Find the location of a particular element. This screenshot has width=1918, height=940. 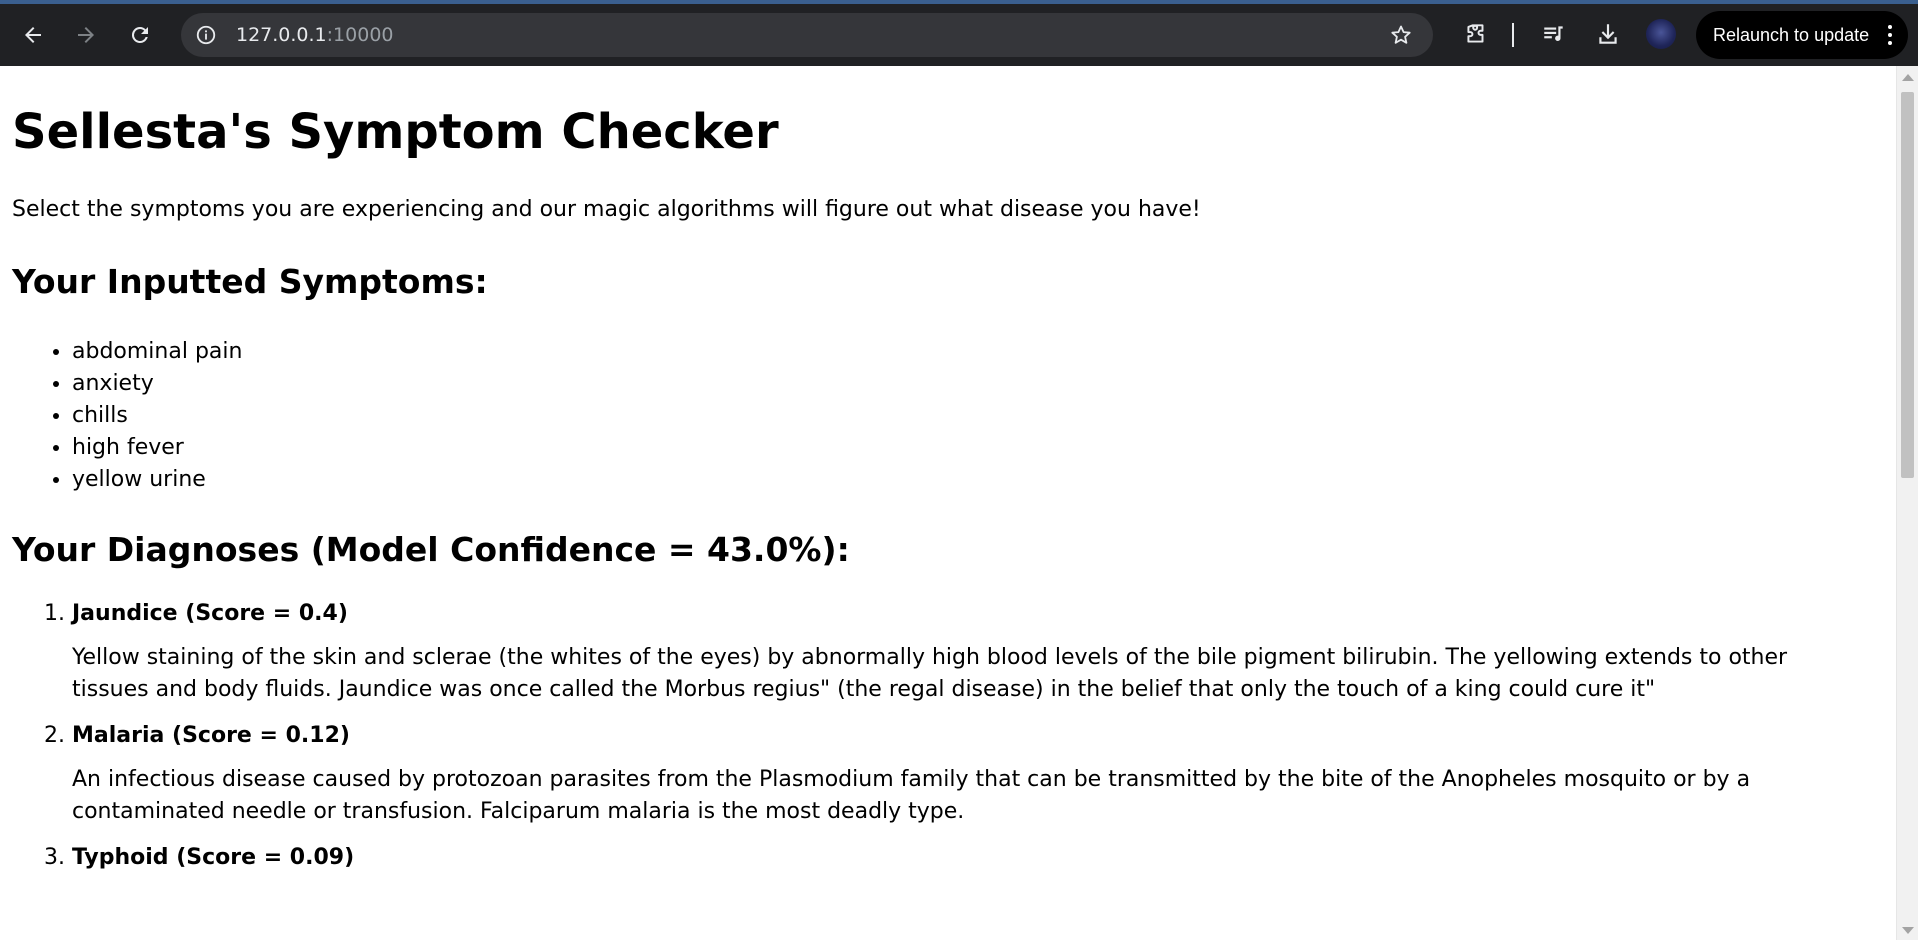

url-port: :10000 is located at coordinates (360, 35).